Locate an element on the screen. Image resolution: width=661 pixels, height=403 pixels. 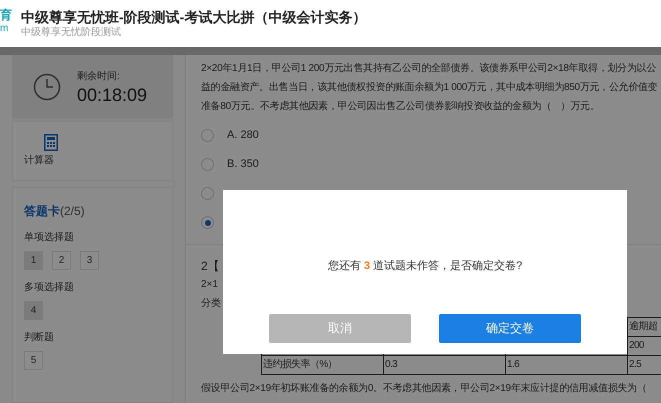
question-number-label: 2【 is located at coordinates (210, 266).